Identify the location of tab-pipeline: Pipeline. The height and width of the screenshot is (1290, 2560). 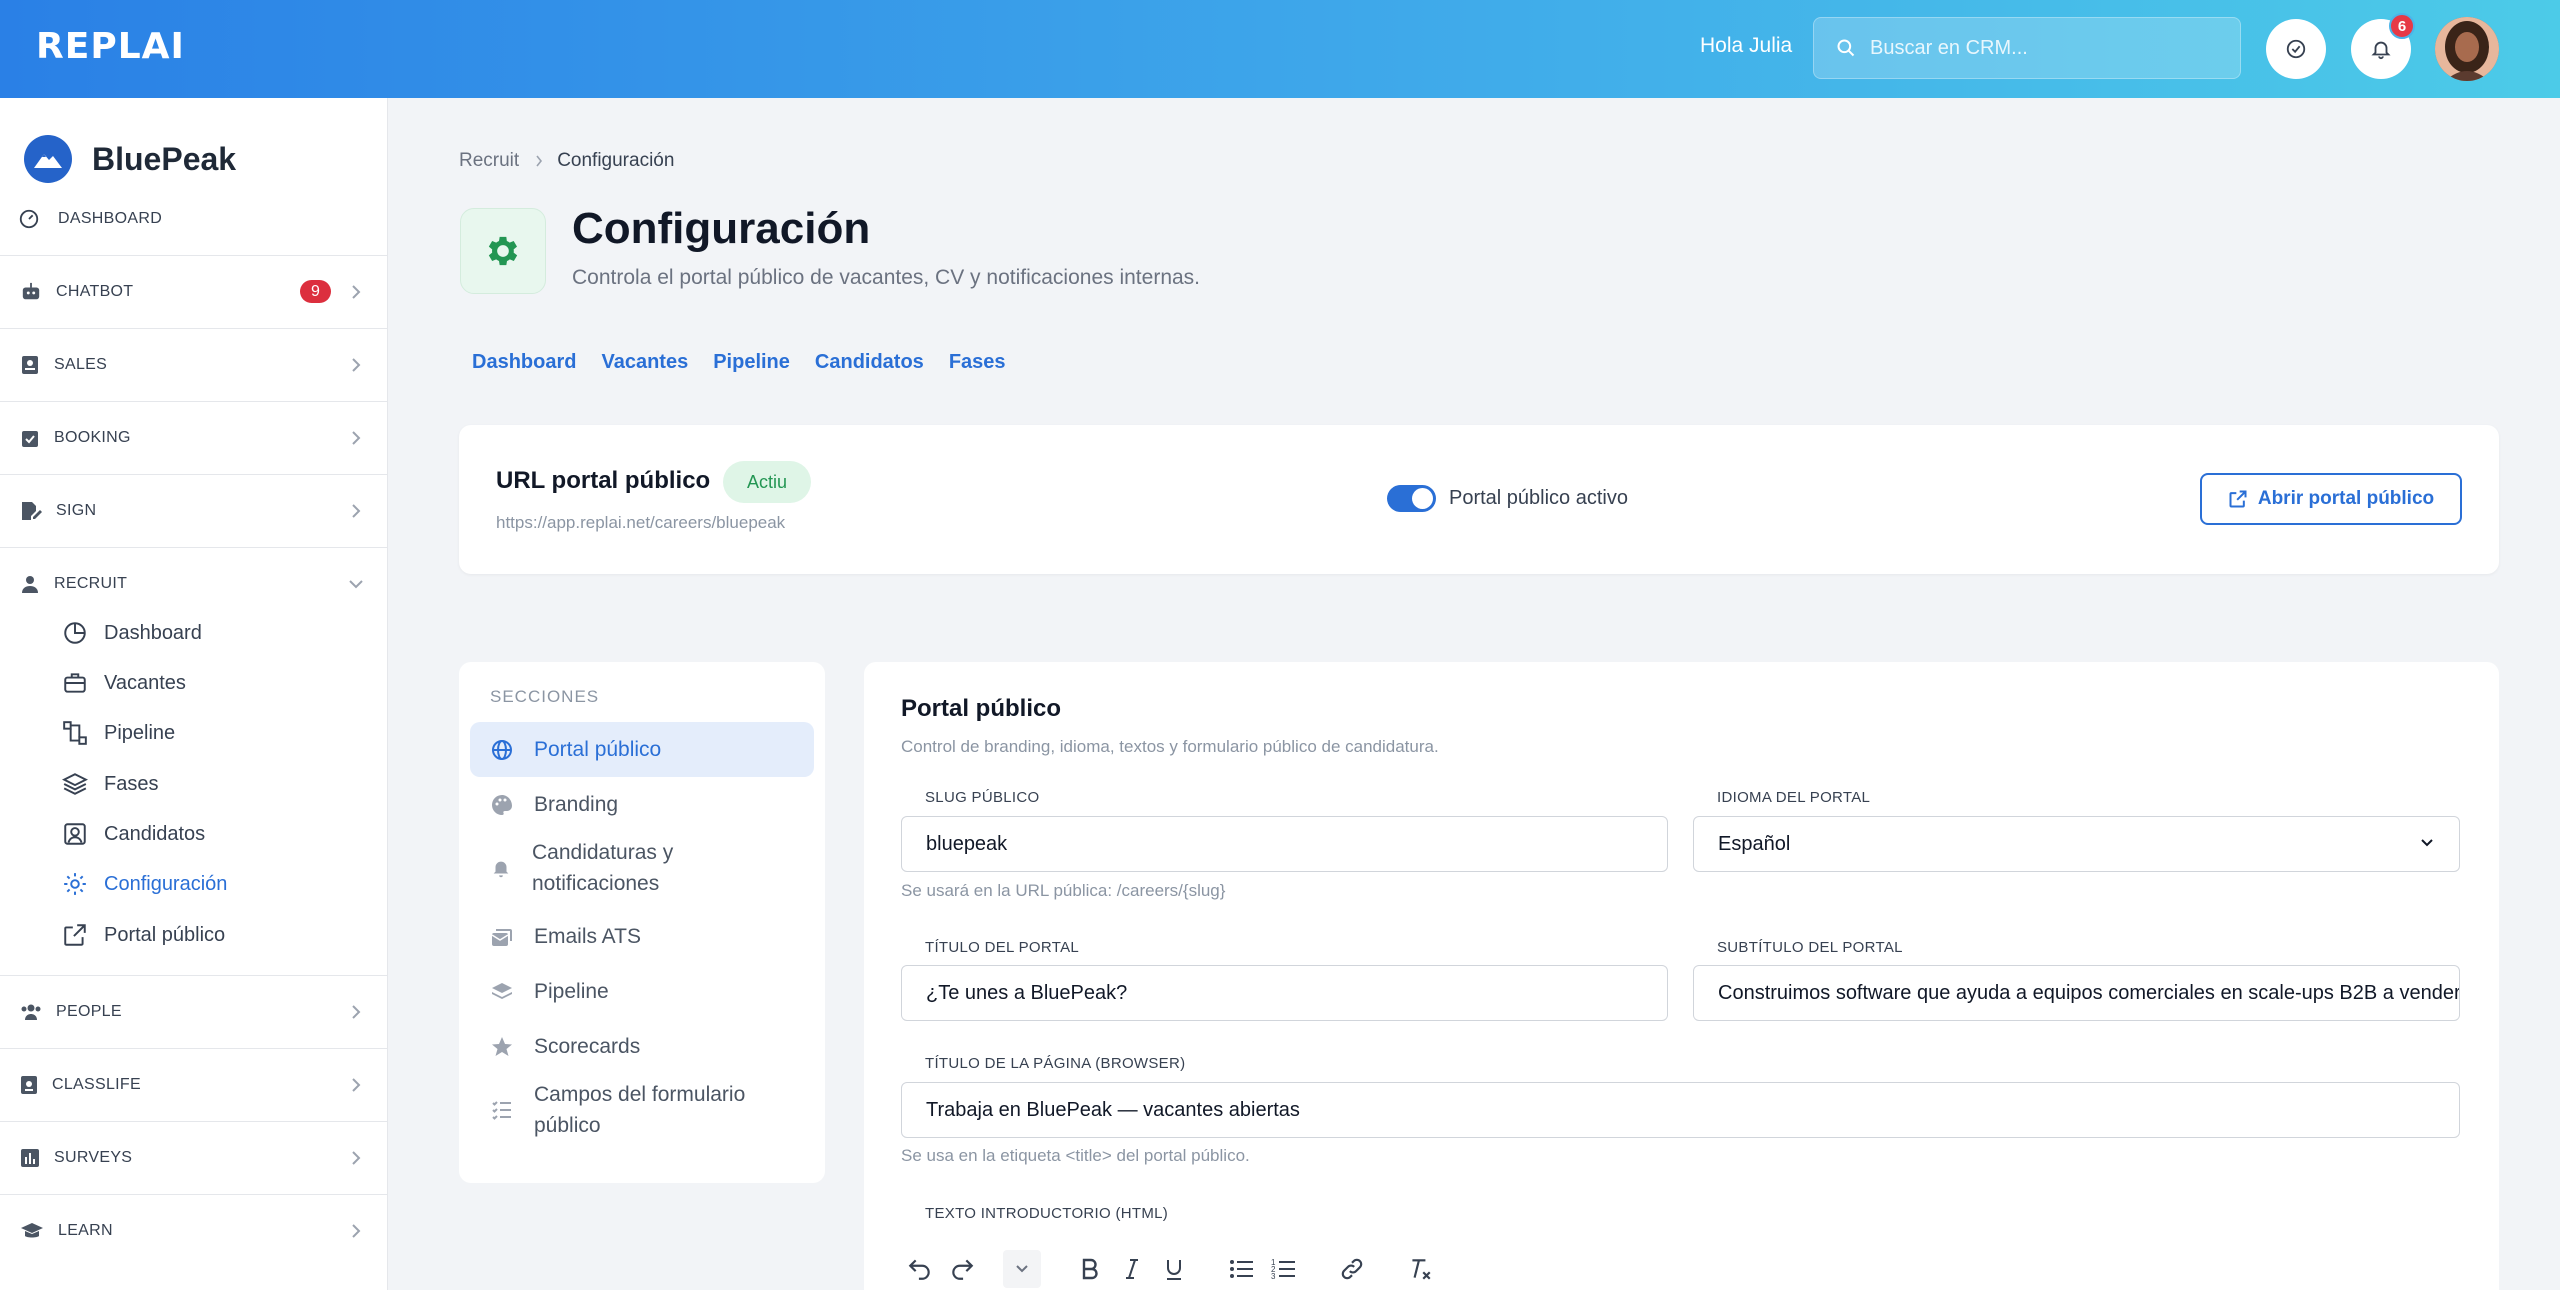
(751, 362).